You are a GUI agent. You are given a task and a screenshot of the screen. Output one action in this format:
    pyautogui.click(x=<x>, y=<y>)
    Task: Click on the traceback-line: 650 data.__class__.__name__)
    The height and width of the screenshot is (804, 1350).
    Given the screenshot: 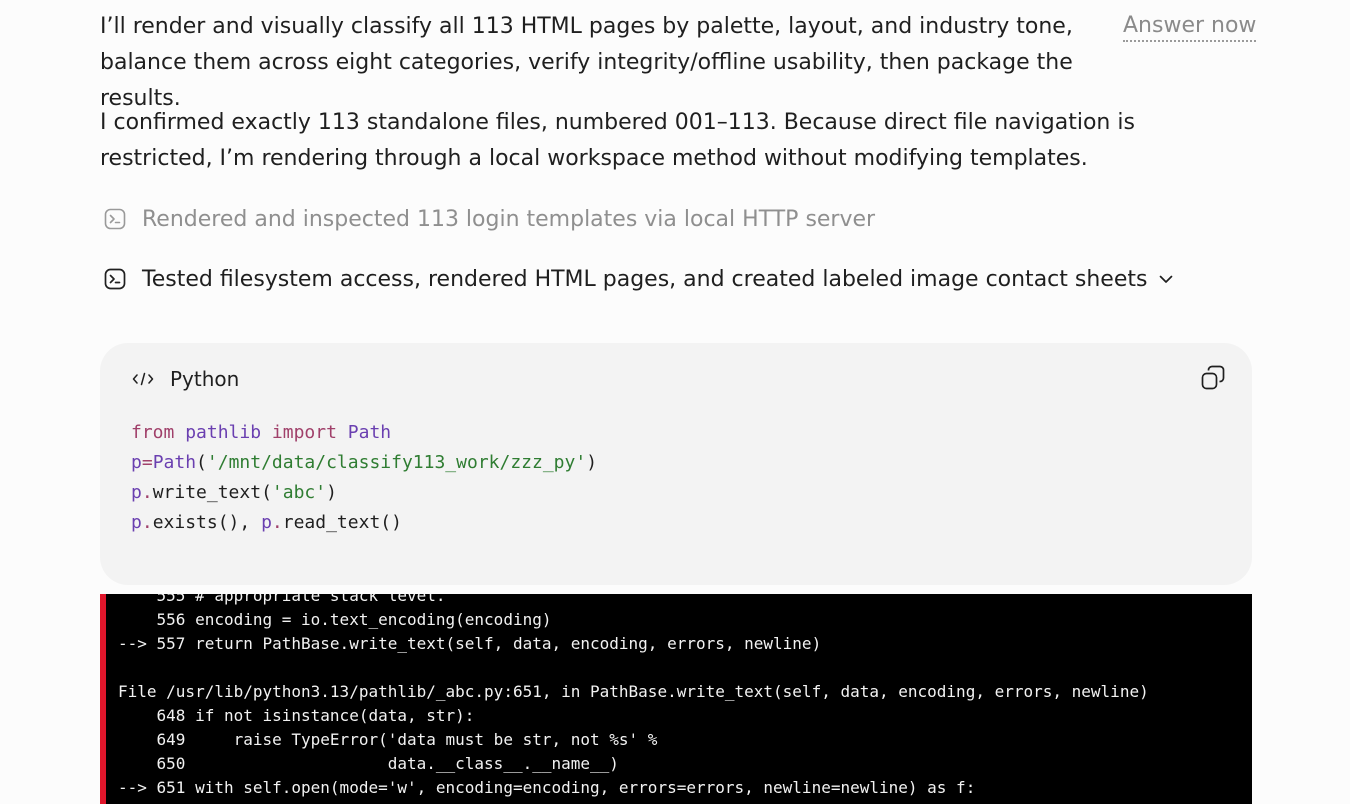 What is the action you would take?
    pyautogui.click(x=368, y=763)
    